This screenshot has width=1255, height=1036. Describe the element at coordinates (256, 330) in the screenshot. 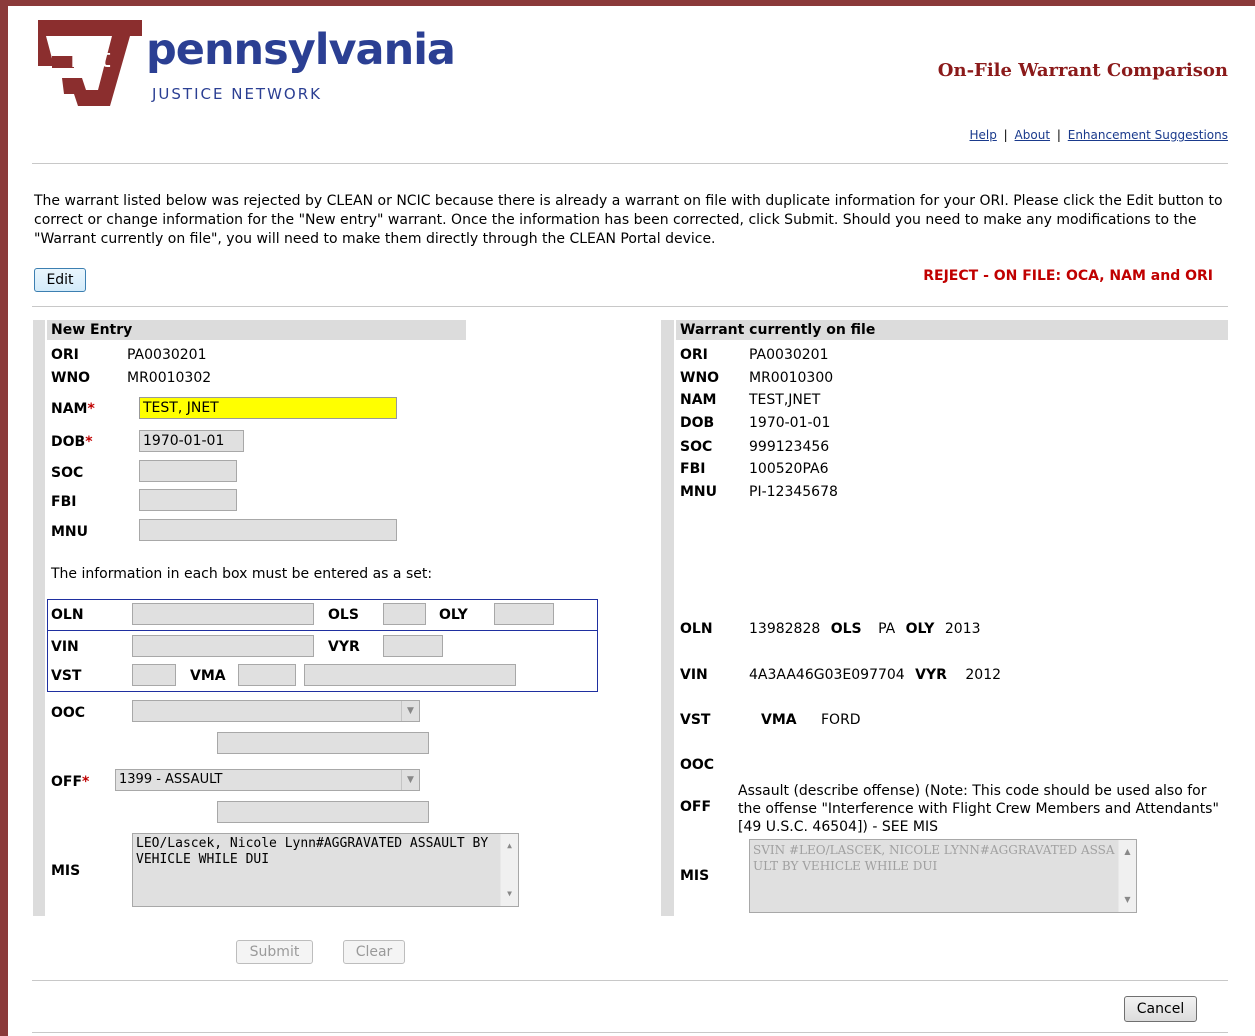

I see `new-entry-heading: New Entry` at that location.